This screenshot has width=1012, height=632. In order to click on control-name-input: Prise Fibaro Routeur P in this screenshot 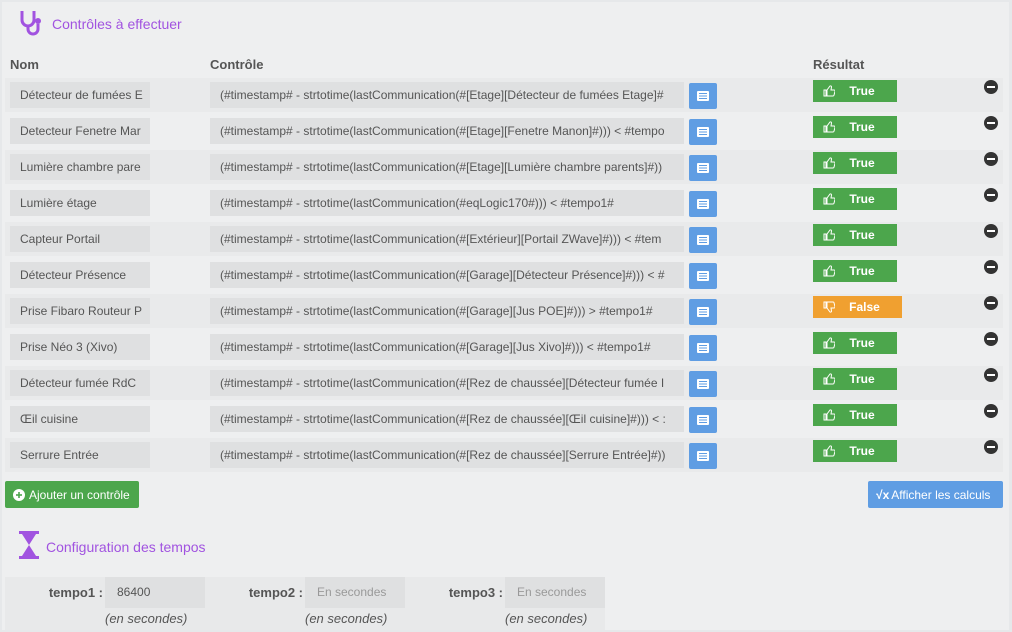, I will do `click(80, 311)`.